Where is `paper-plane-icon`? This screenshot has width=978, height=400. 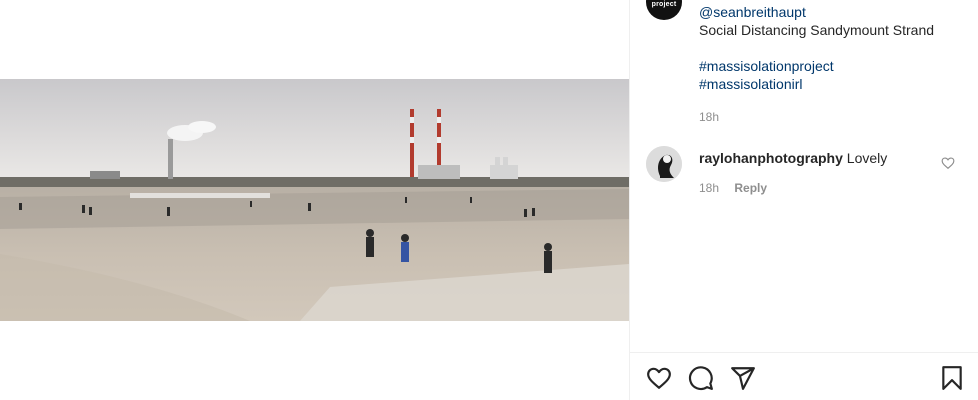
paper-plane-icon is located at coordinates (743, 378).